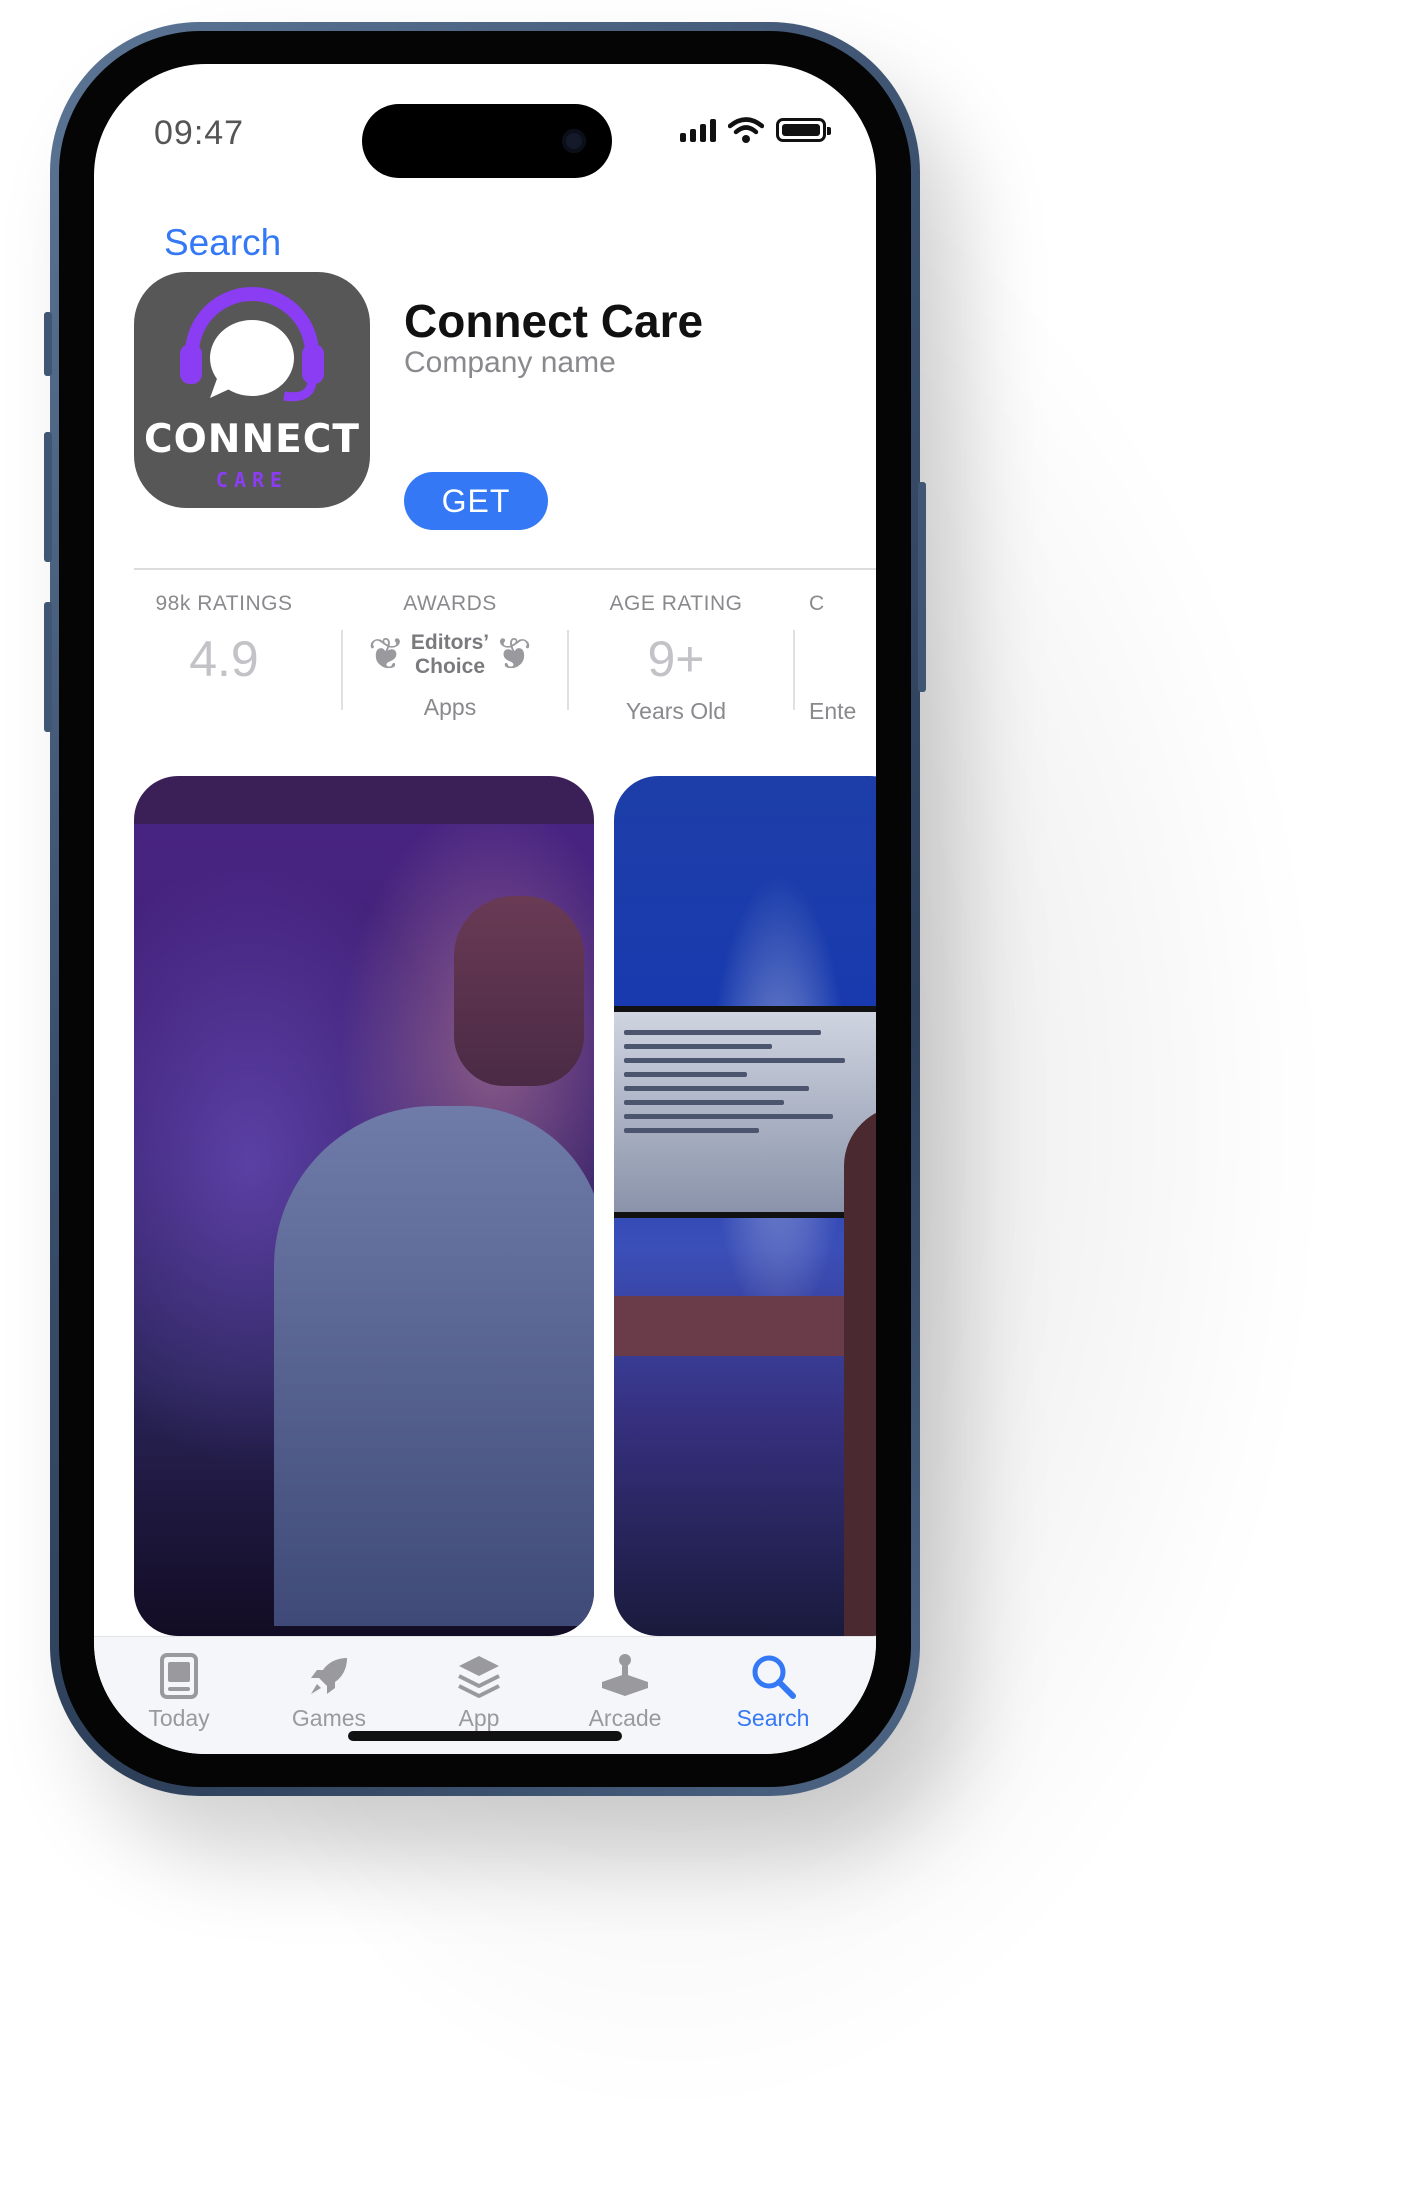 The height and width of the screenshot is (2187, 1425). What do you see at coordinates (745, 1112) in the screenshot?
I see `monitor-image` at bounding box center [745, 1112].